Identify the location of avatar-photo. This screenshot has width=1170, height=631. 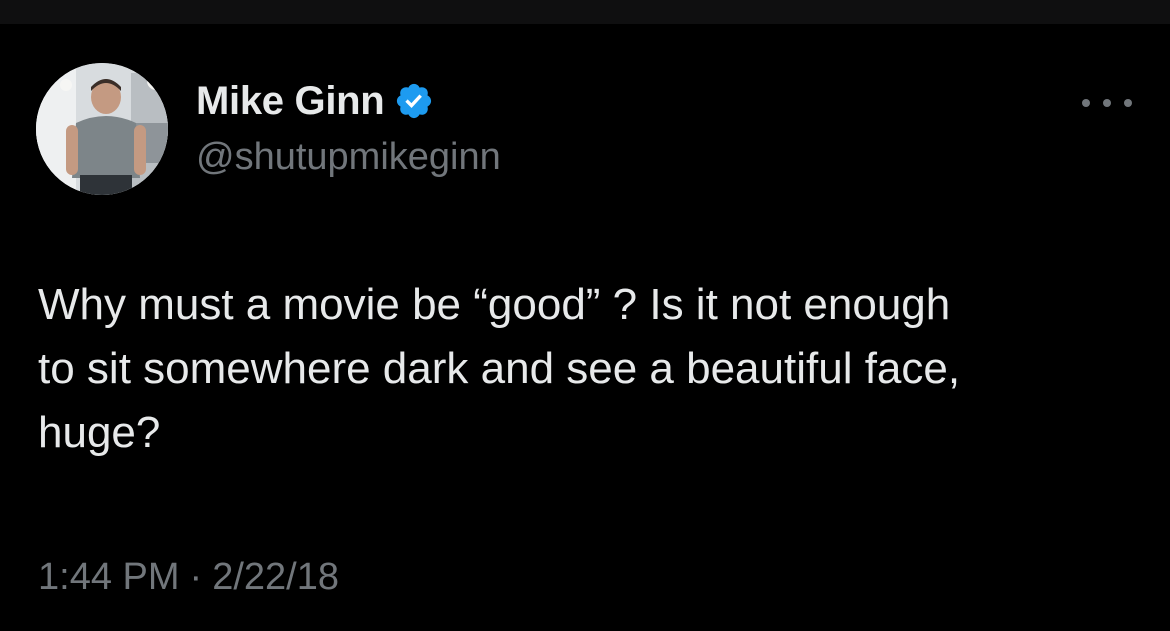
(102, 129).